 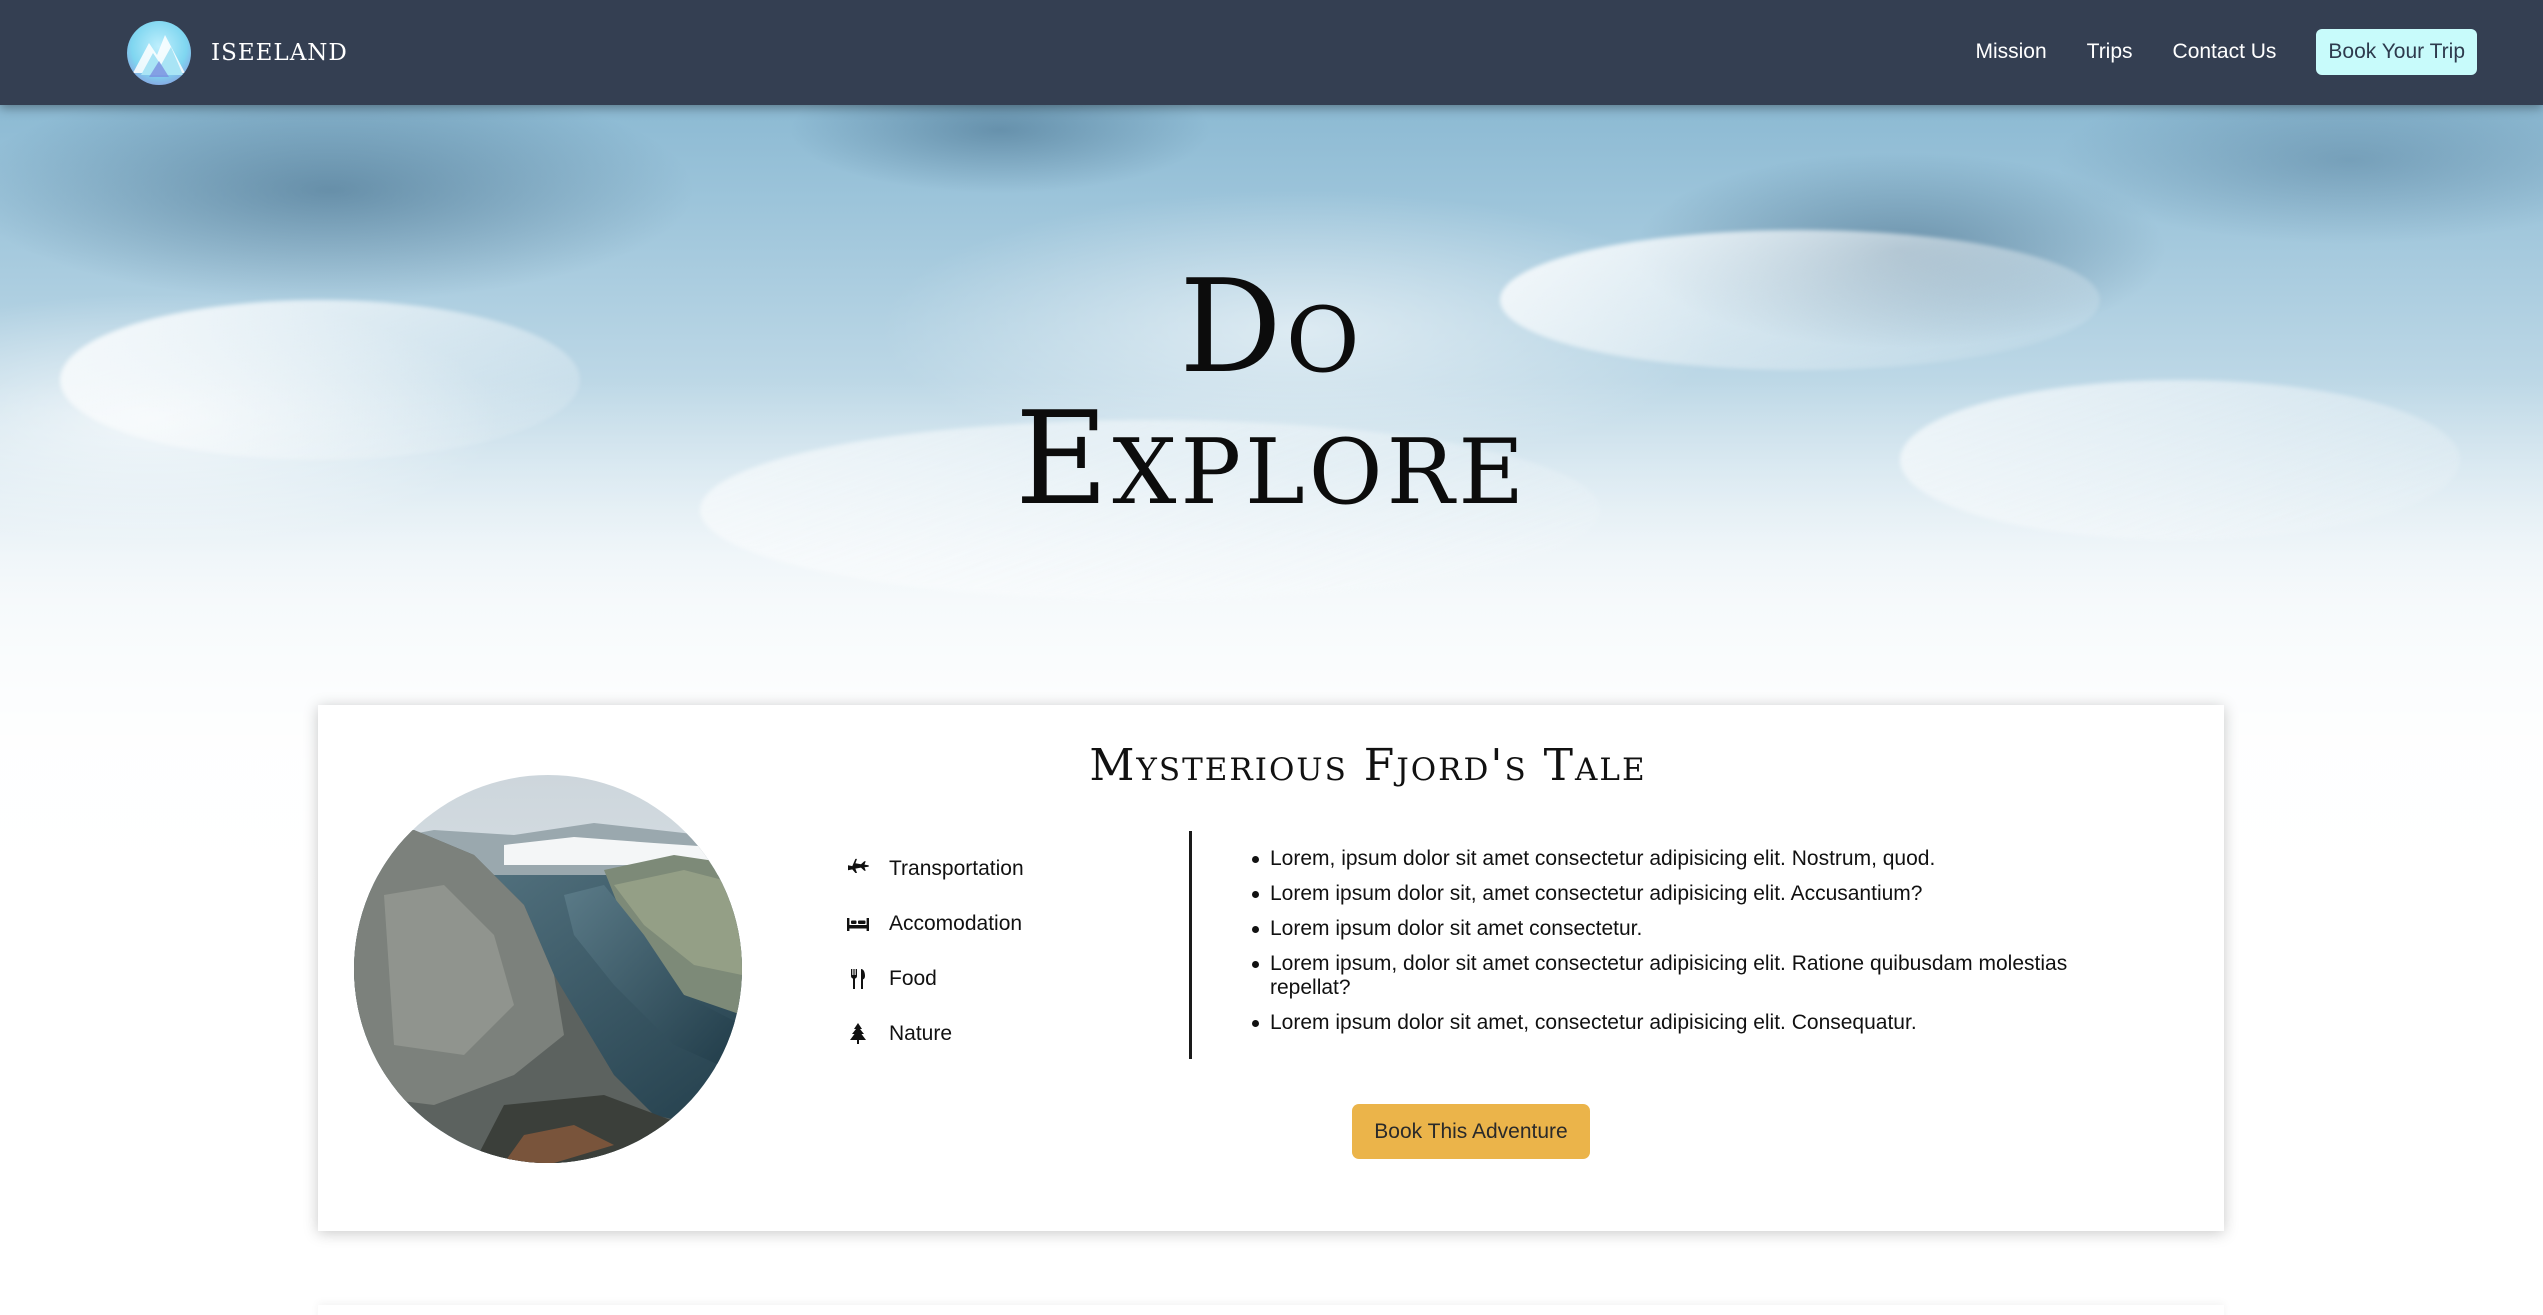 What do you see at coordinates (1271, 459) in the screenshot?
I see `hero-title-line-2: Explore` at bounding box center [1271, 459].